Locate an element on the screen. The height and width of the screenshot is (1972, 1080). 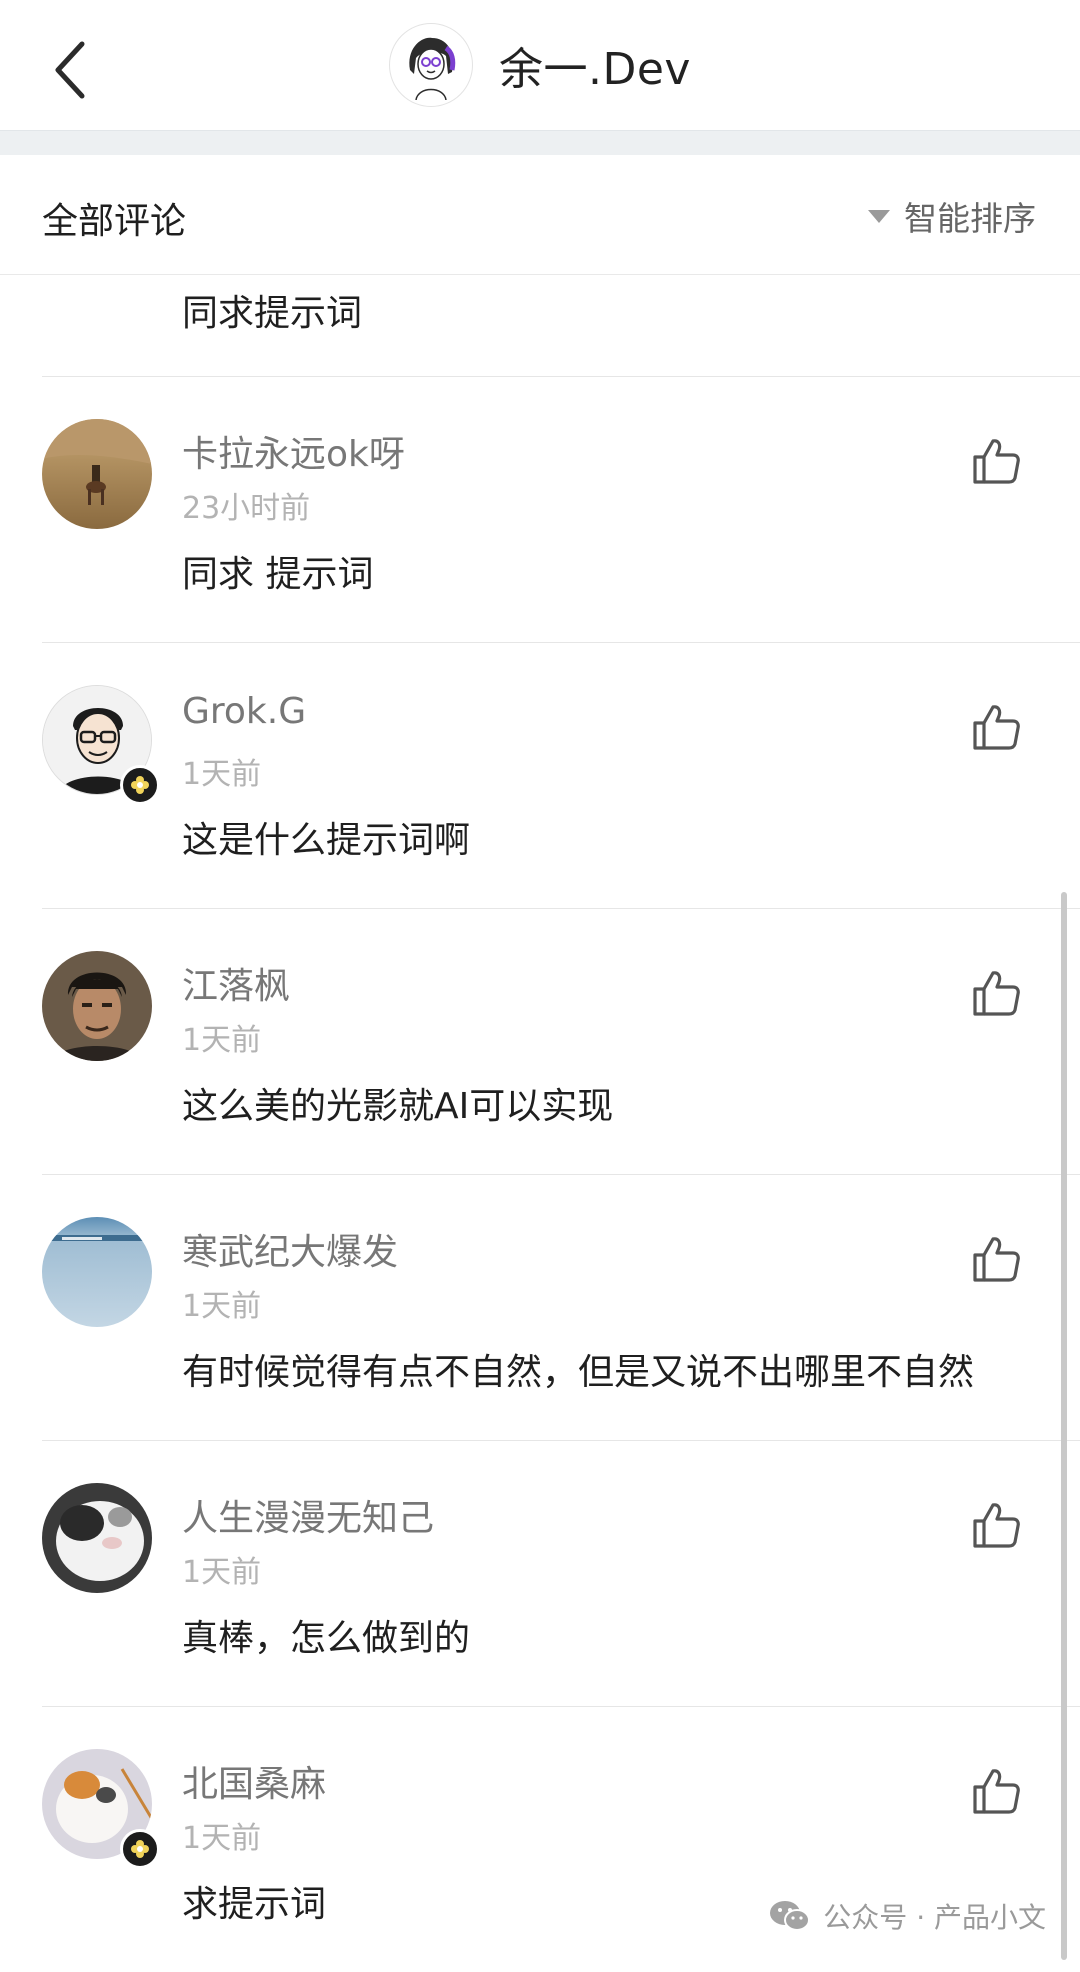
cartoon-girl-avatar is located at coordinates (432, 68).